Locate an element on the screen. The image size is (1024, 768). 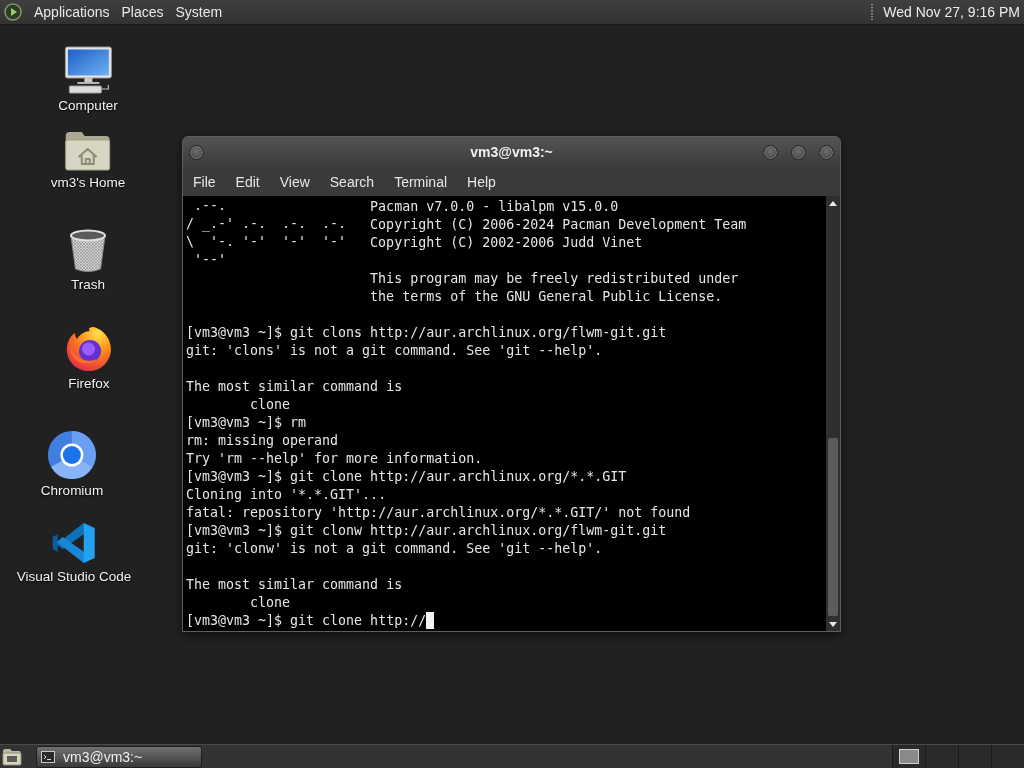
trash-icon is located at coordinates (88, 251).